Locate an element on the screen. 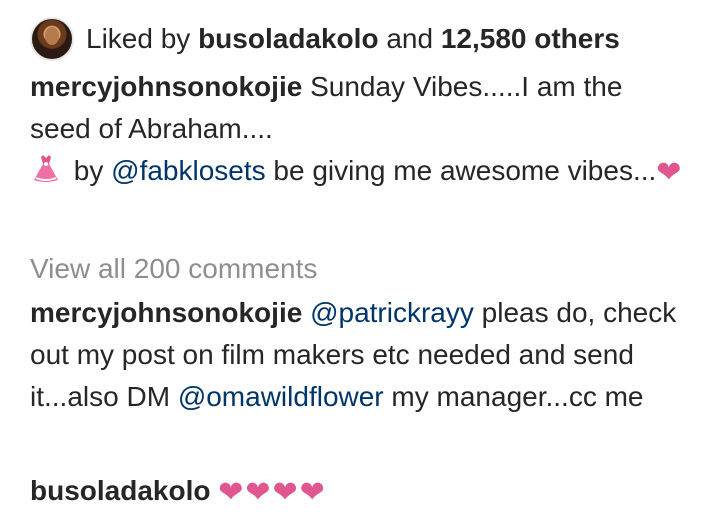  mention-omawildflower: @omawildflower is located at coordinates (281, 396).